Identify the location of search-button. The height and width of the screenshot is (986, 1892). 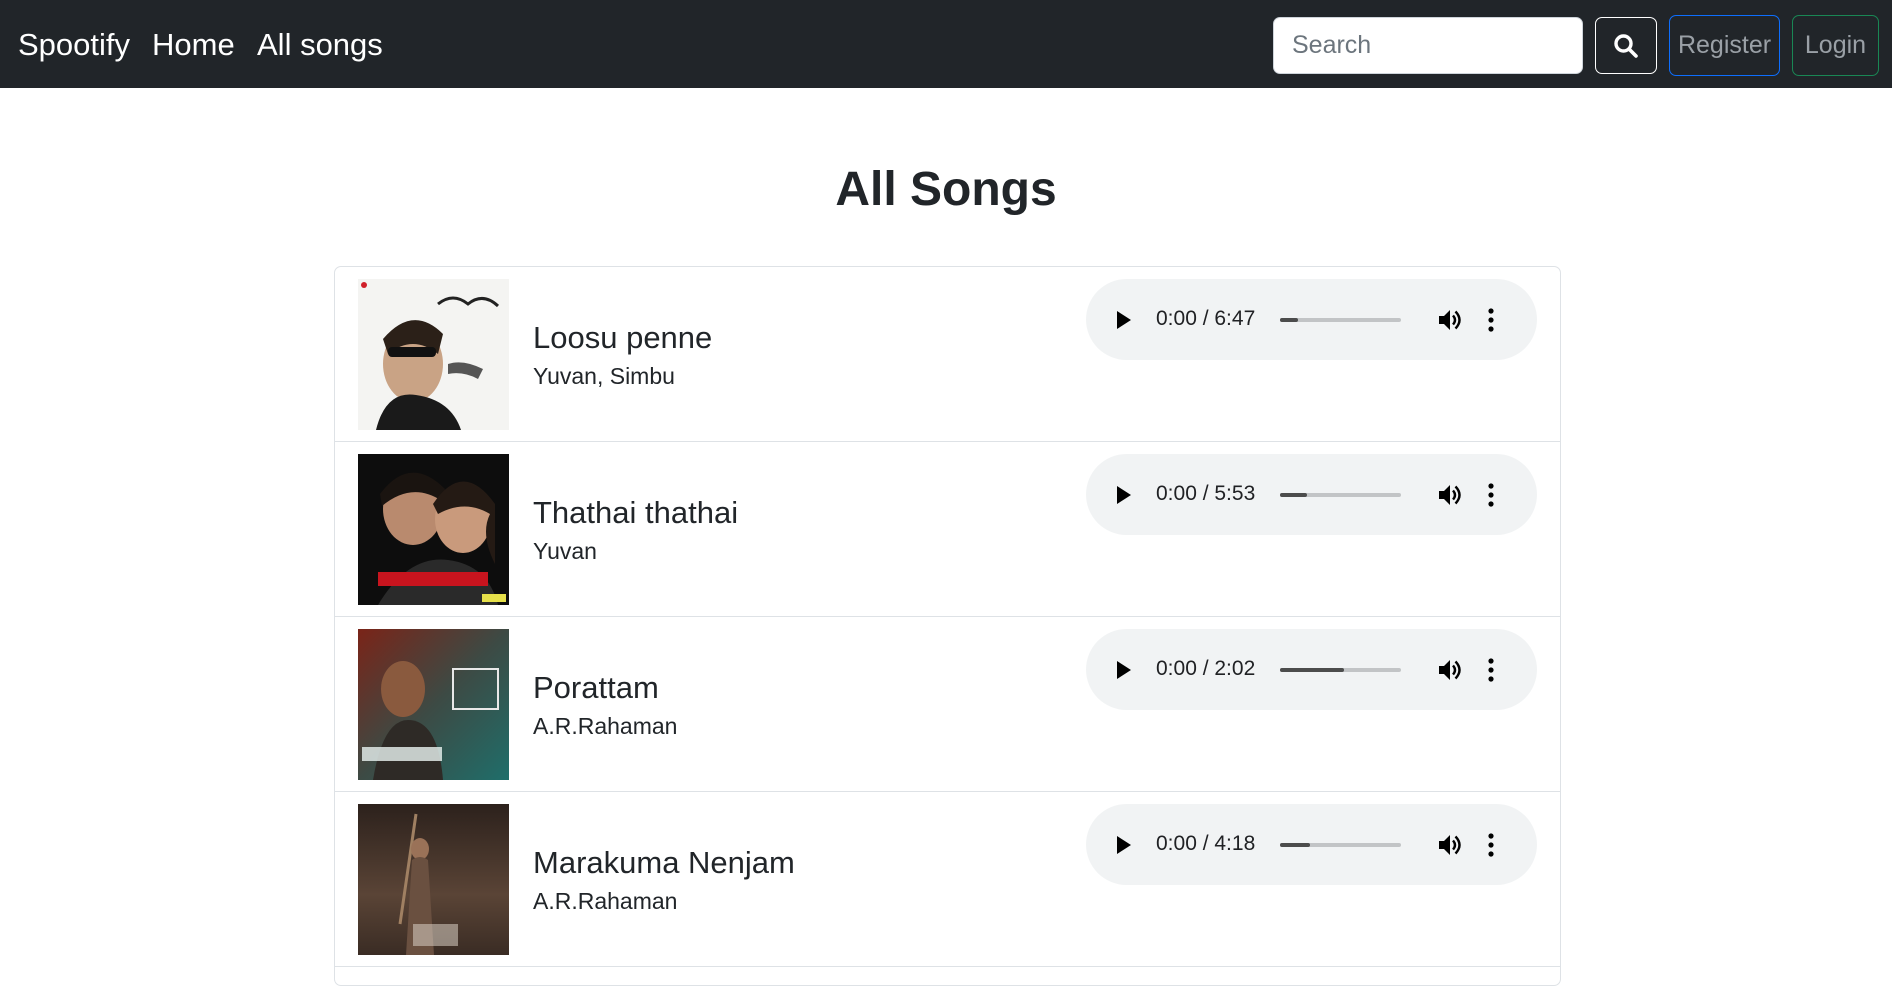
(1626, 45).